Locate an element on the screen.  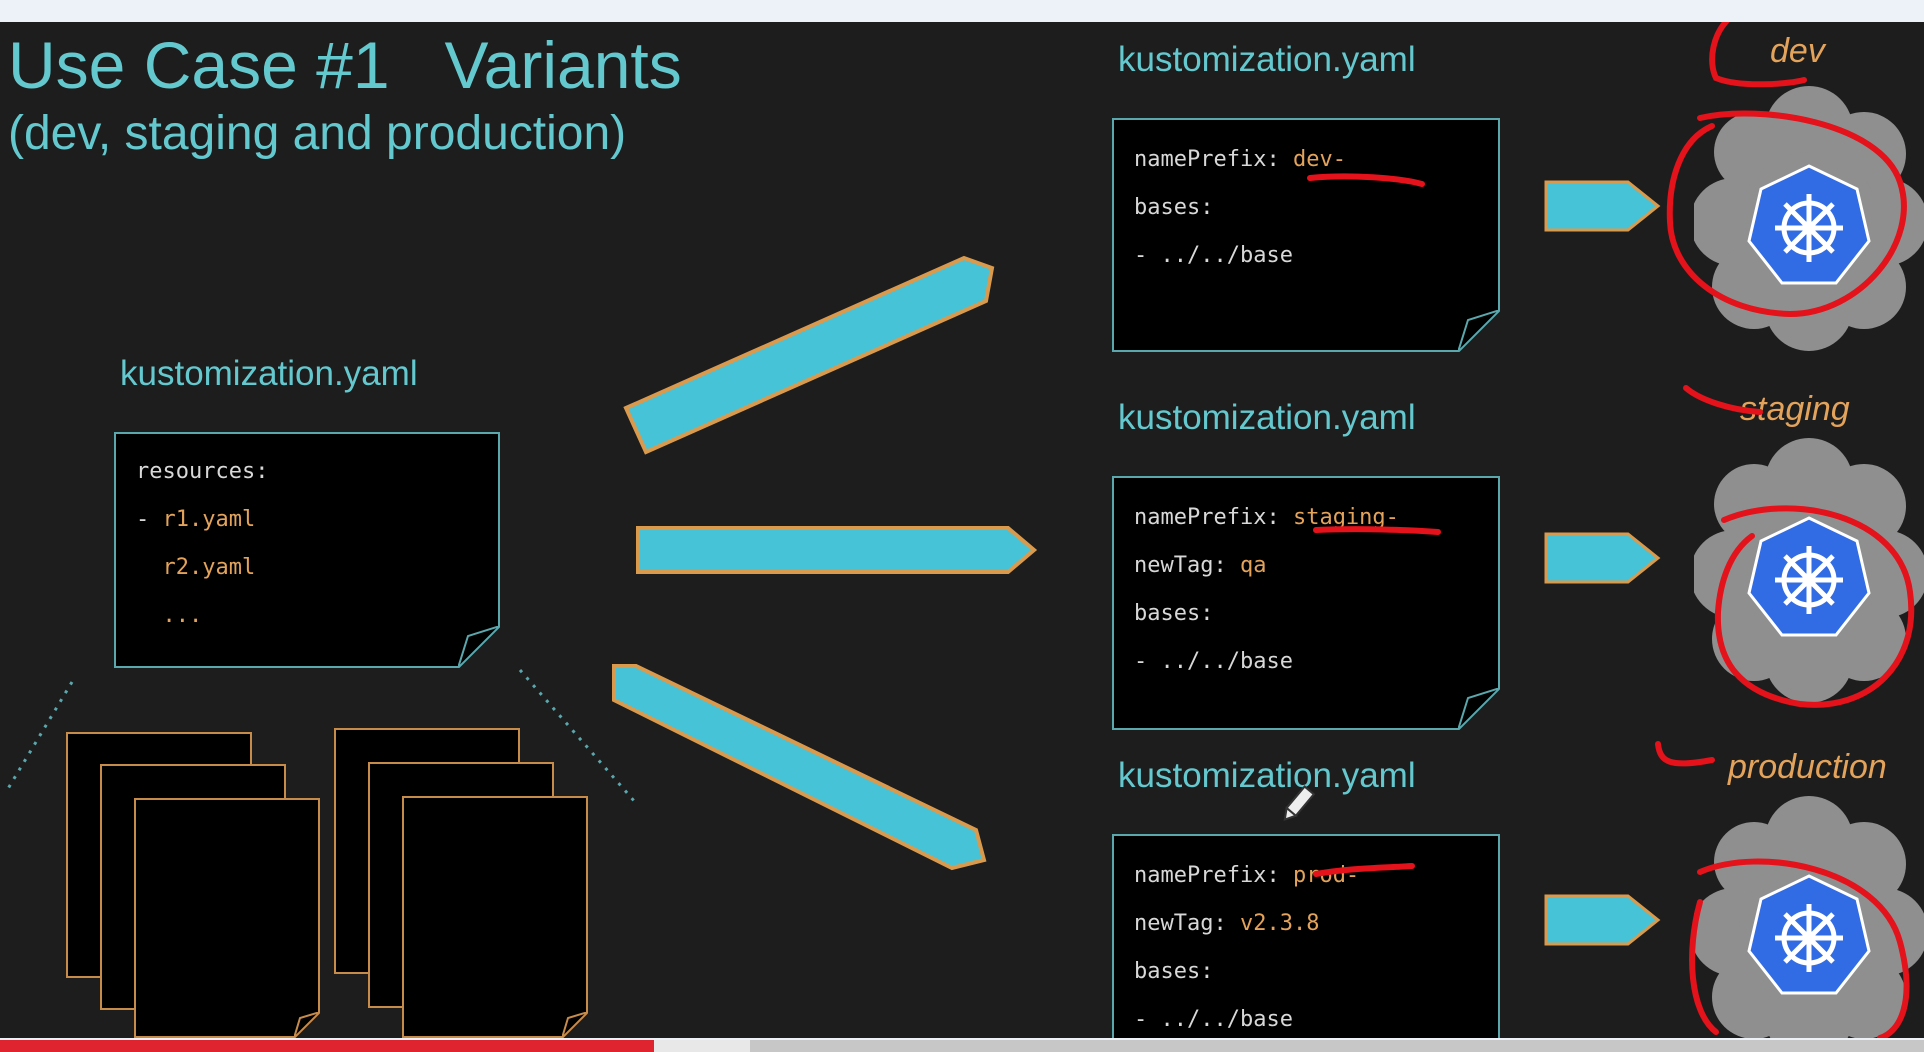
annotation-underline-dev is located at coordinates (1366, 180).